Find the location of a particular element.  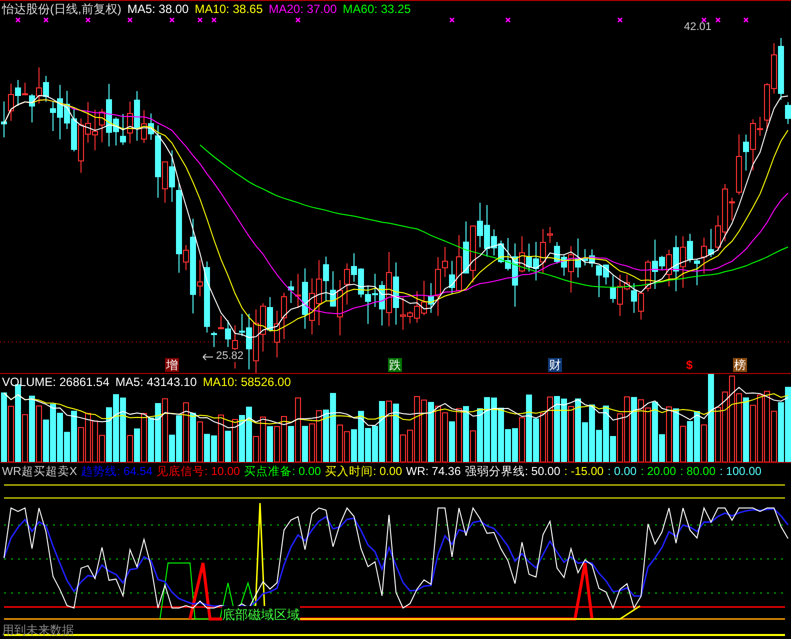

event-marker: 增 is located at coordinates (172, 365).